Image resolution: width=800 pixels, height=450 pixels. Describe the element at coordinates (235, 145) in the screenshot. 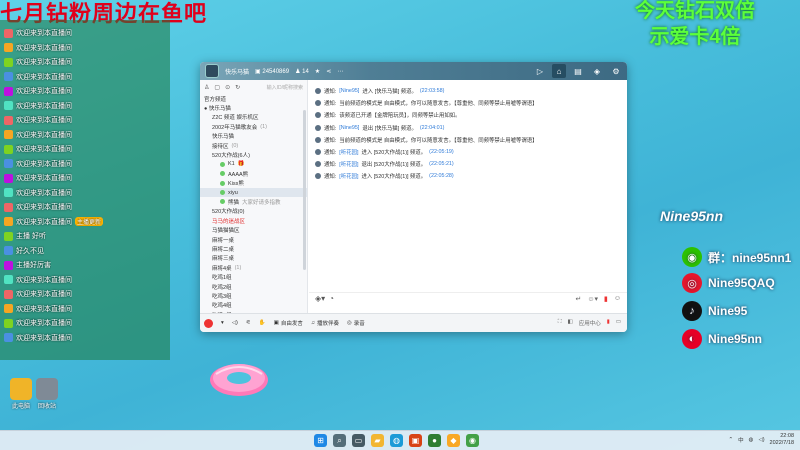

I see `channel-count: (0)` at that location.